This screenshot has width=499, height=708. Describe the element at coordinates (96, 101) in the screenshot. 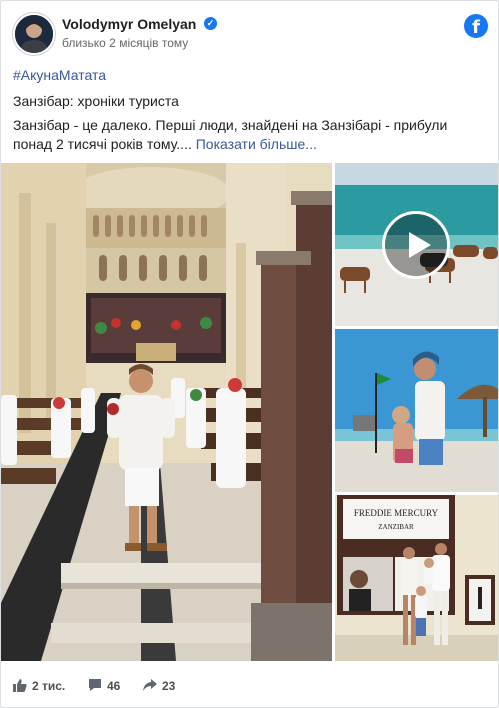

I see `post-subtitle: Занзібар: хроніки туриста` at that location.